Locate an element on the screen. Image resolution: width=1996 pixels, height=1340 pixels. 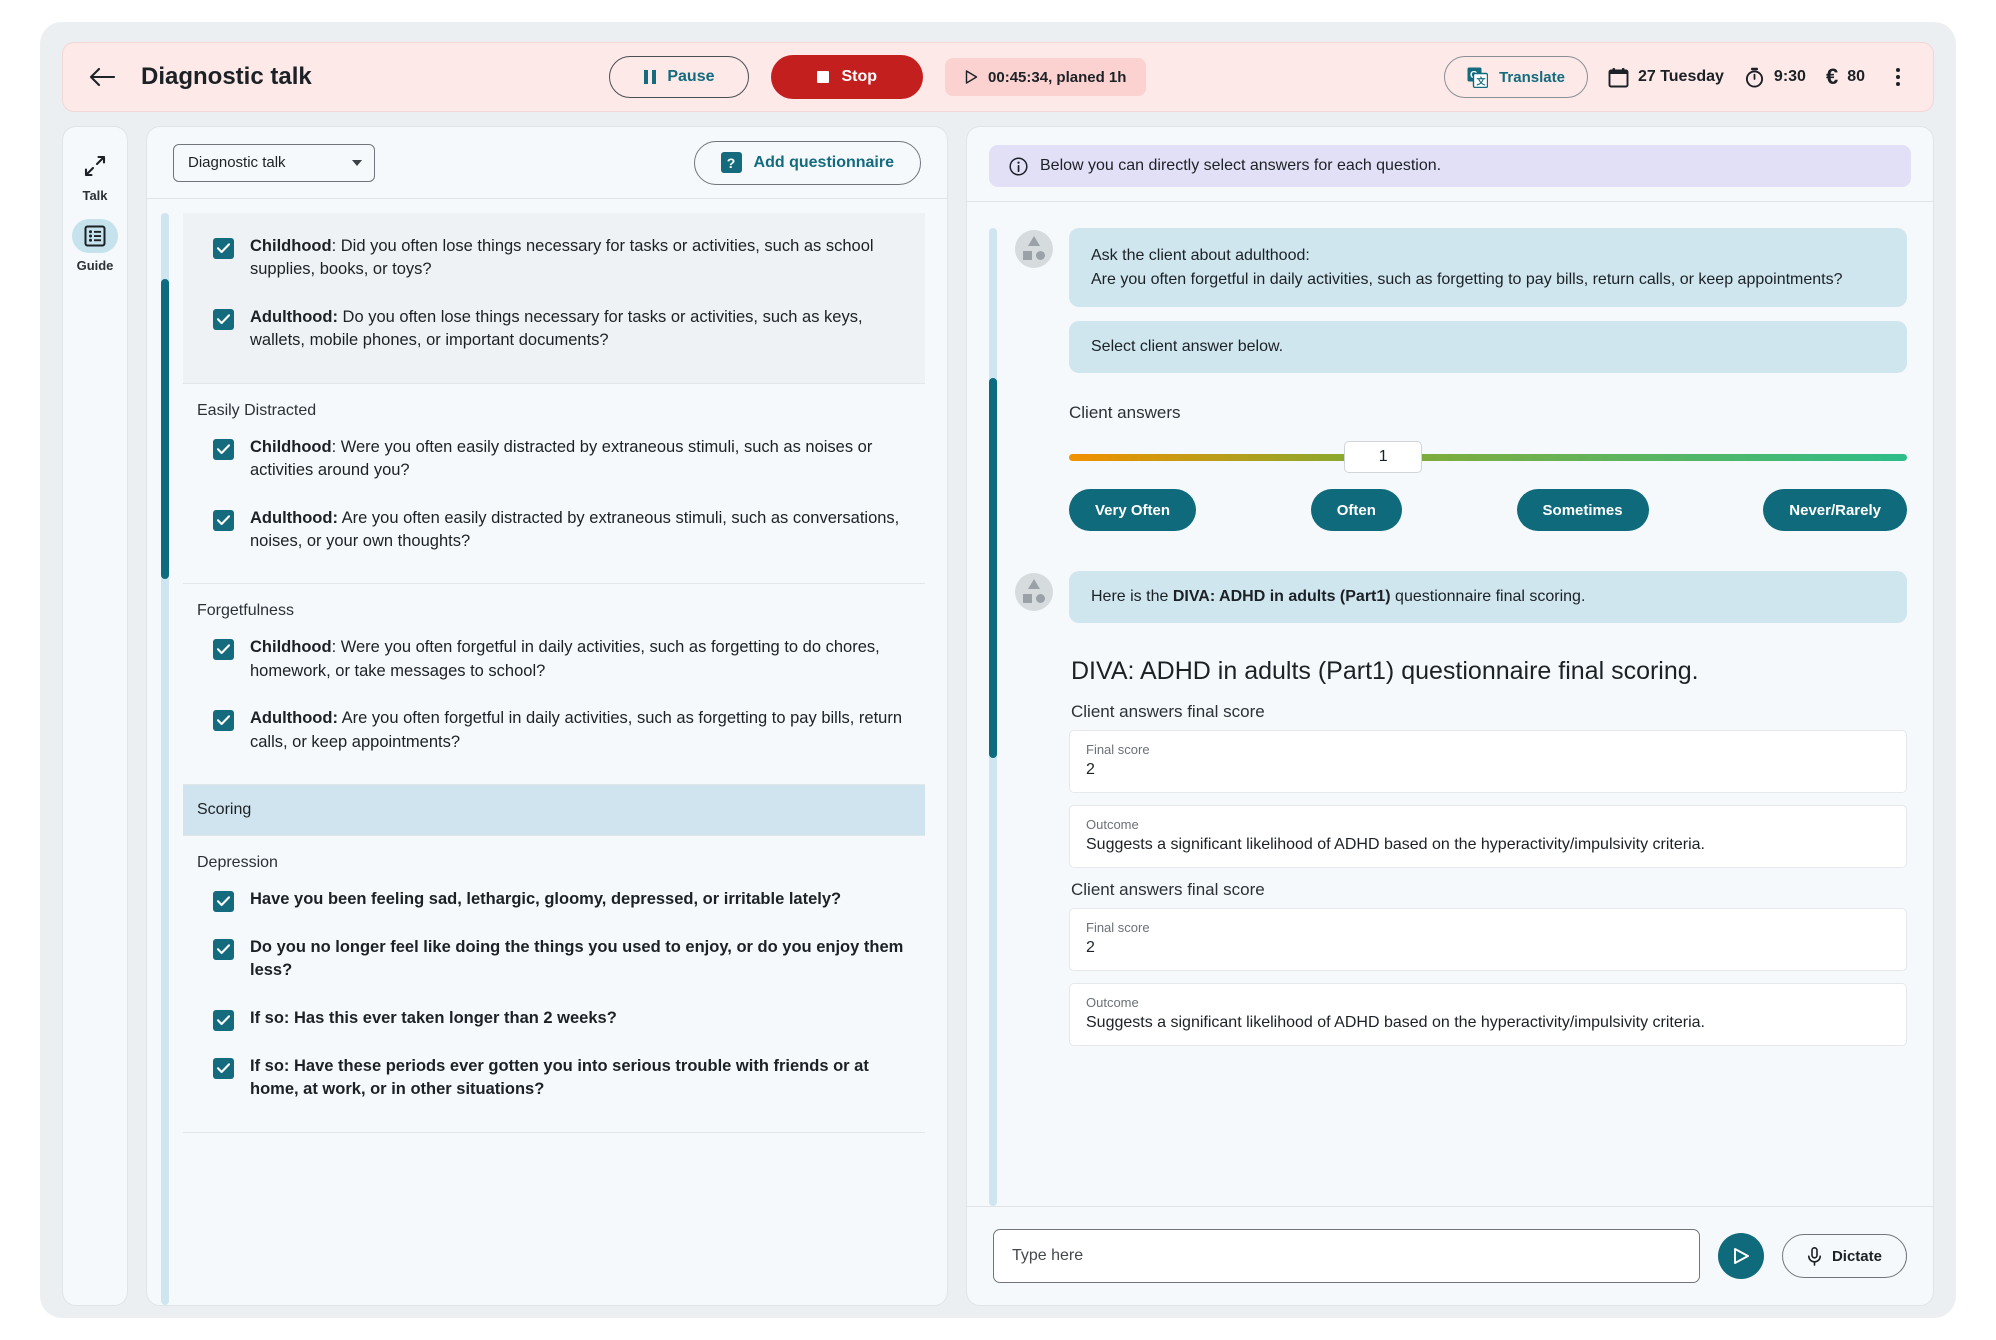
rail-item-guide: Guide is located at coordinates (95, 246).